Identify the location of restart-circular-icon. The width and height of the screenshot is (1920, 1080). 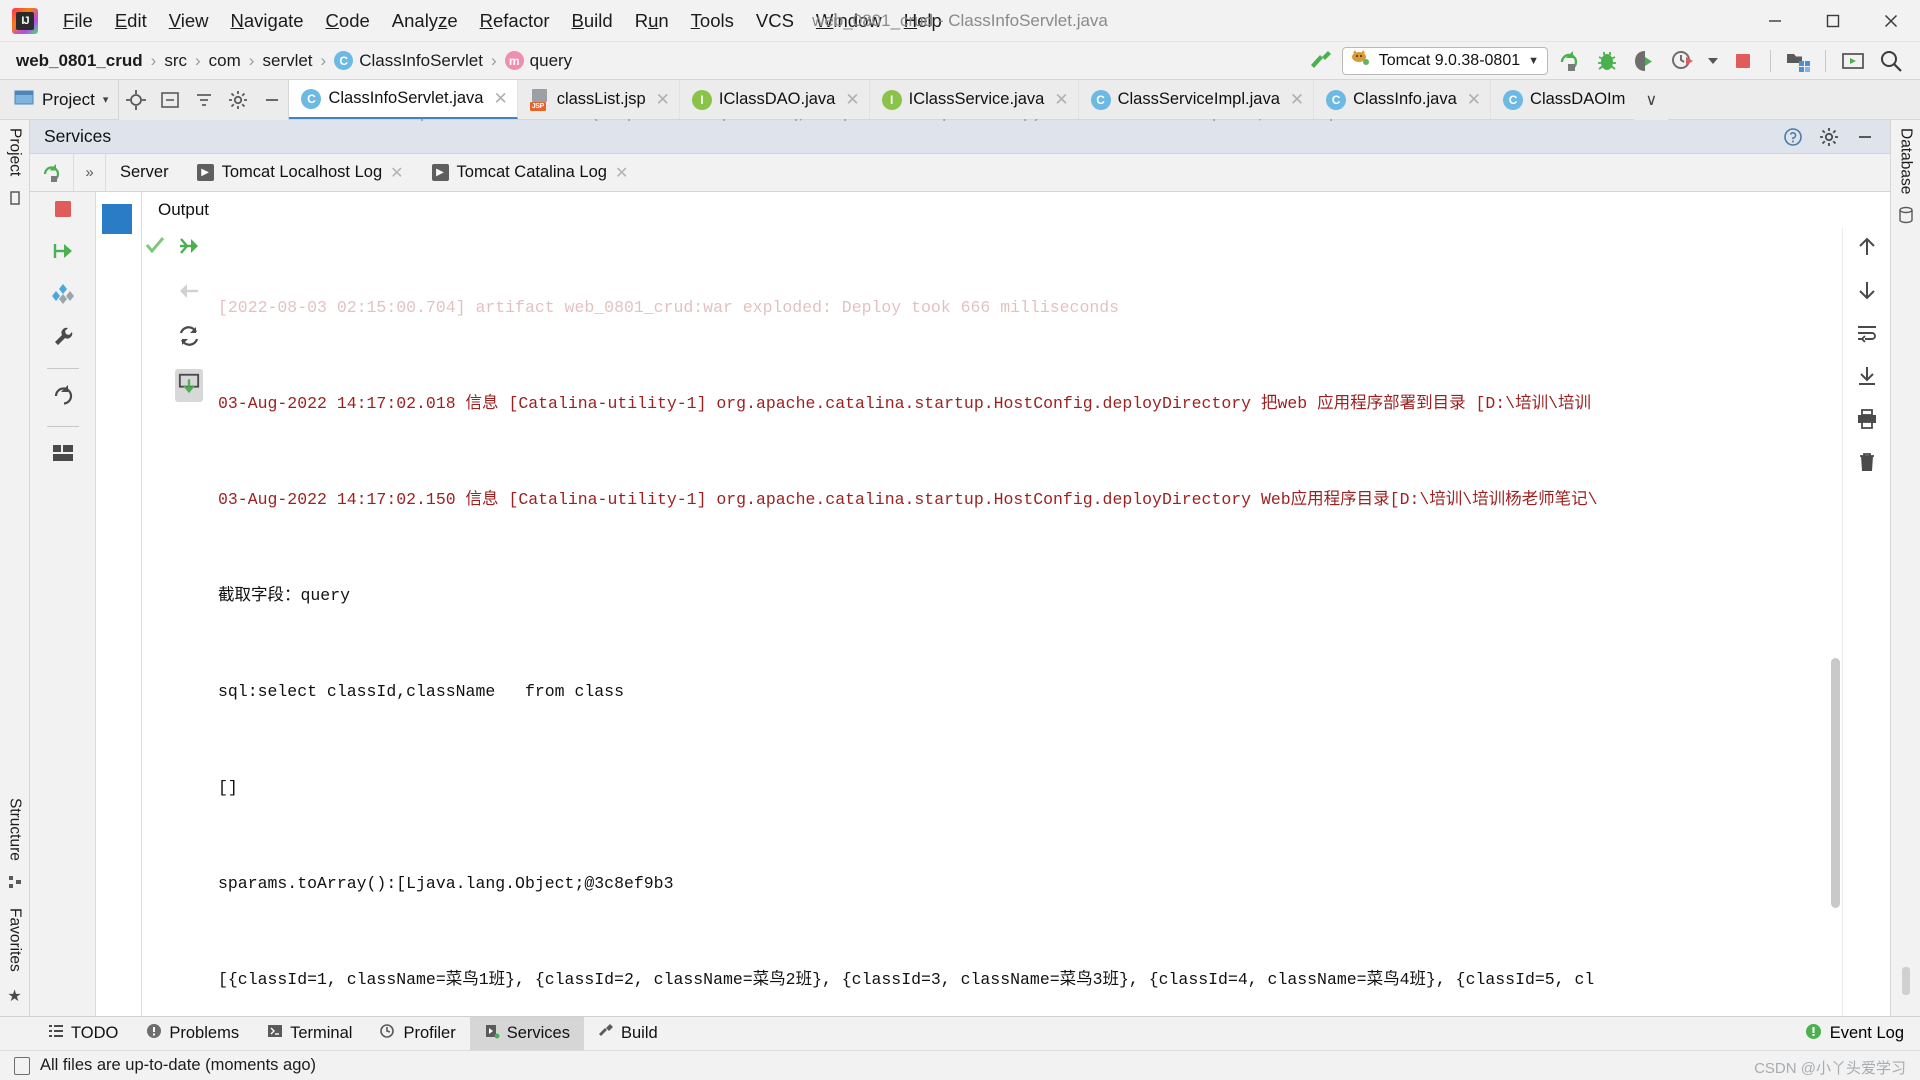
(63, 397).